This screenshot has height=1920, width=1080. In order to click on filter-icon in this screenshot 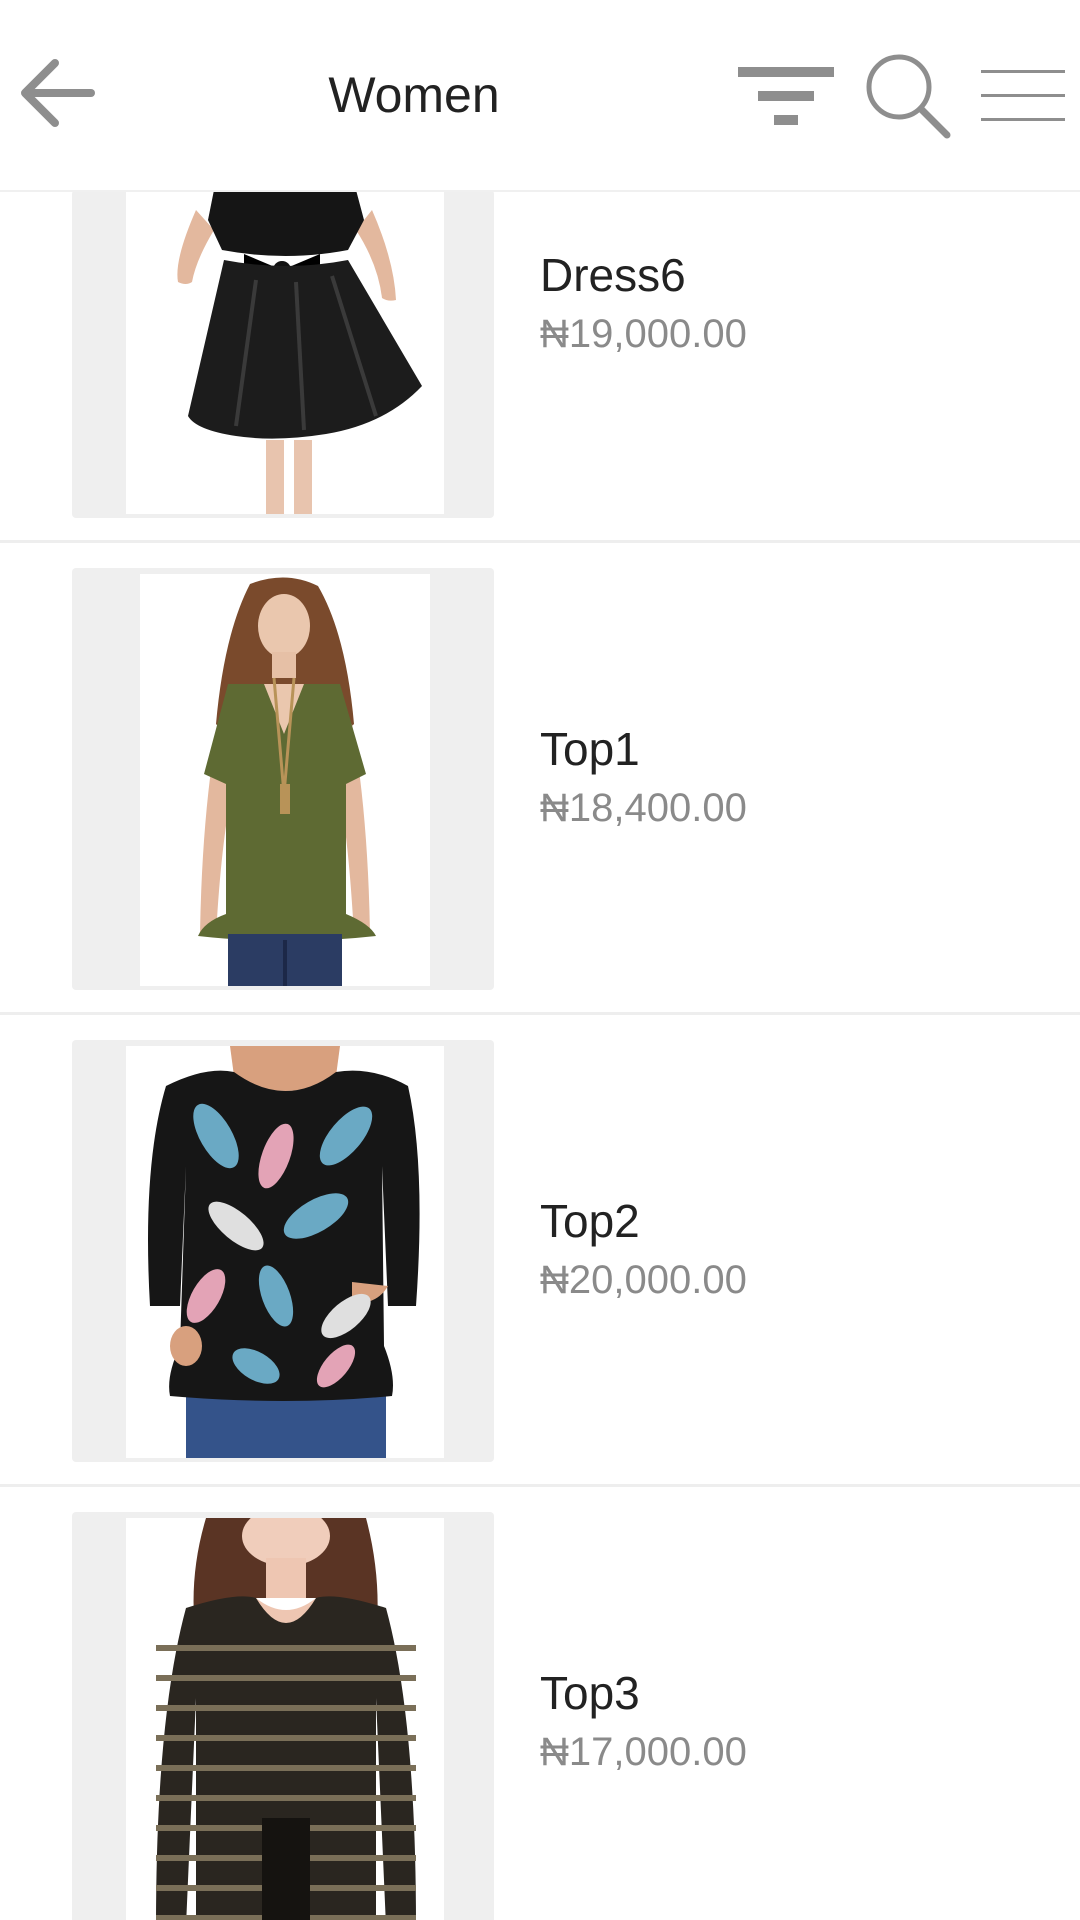, I will do `click(786, 96)`.